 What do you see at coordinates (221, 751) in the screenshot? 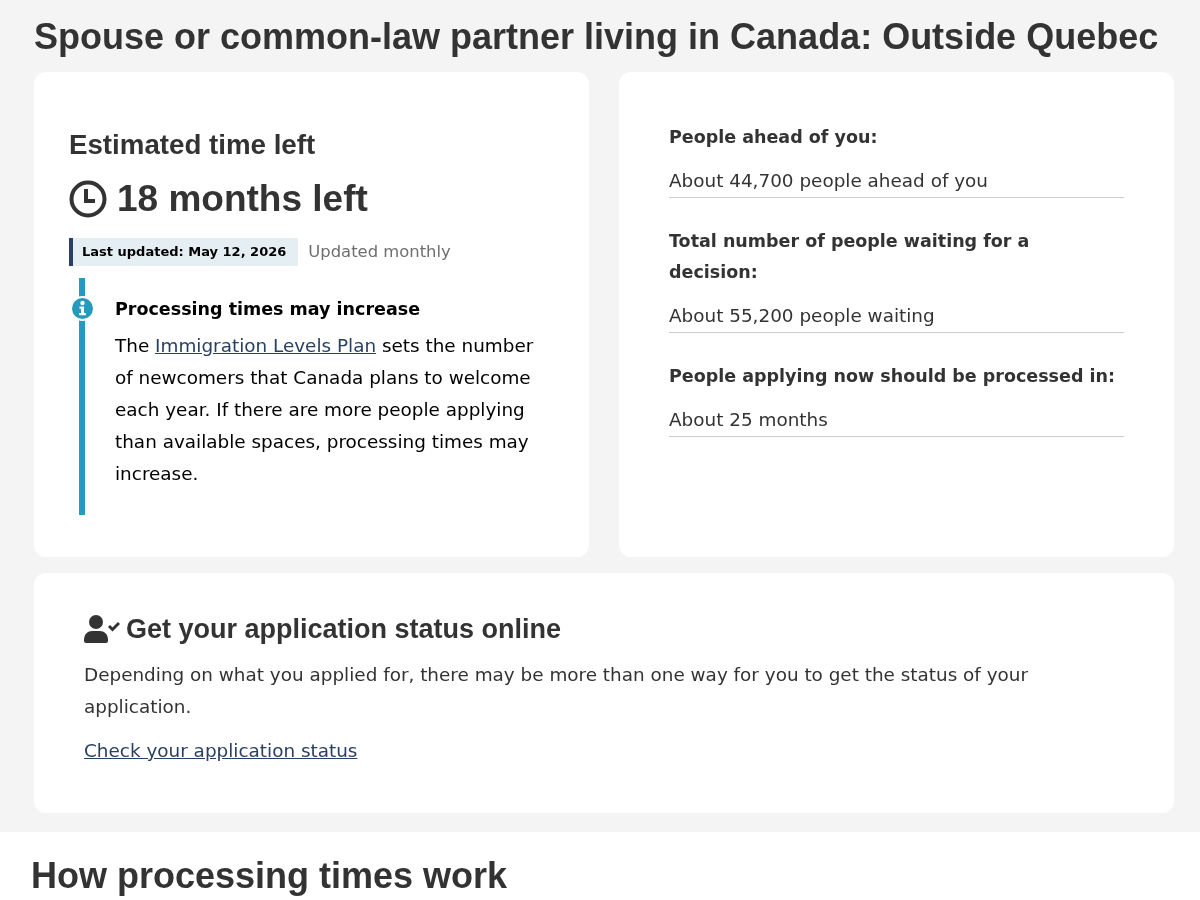
I see `check-status-link: Check your application status` at bounding box center [221, 751].